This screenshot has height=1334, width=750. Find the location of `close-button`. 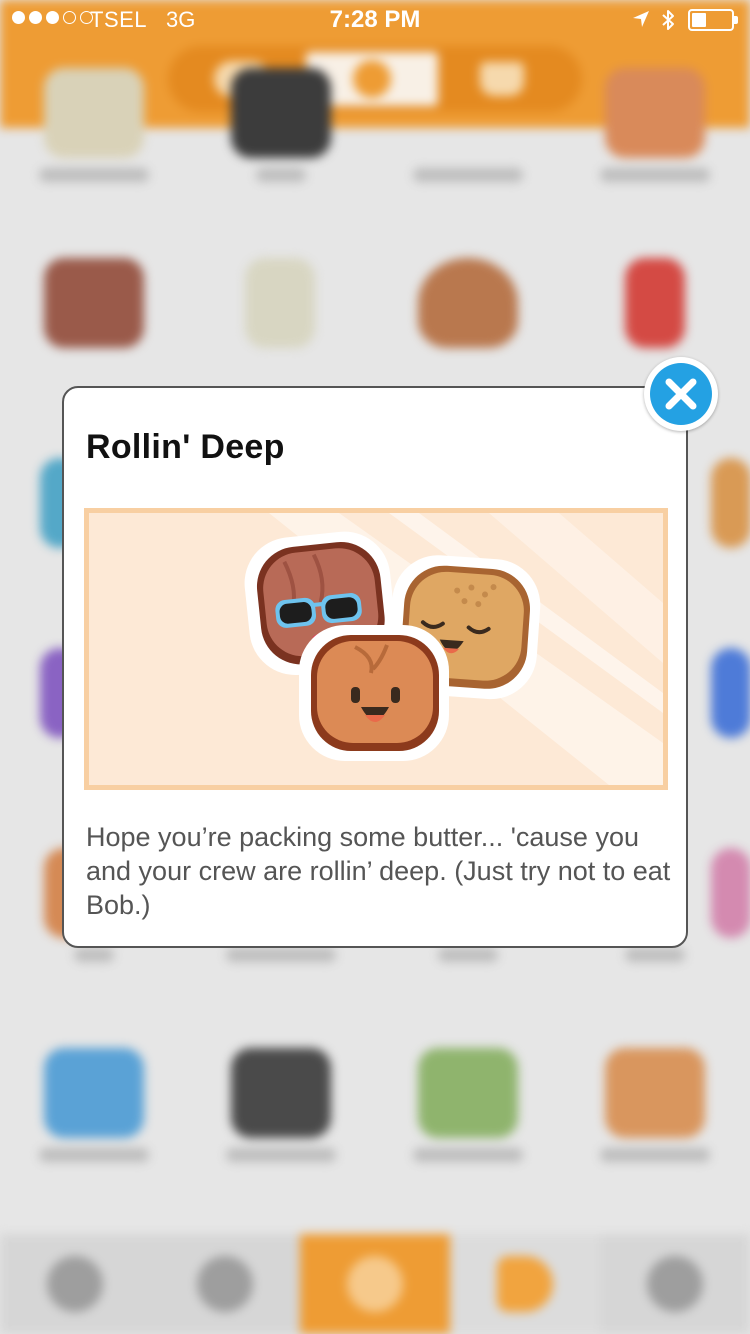

close-button is located at coordinates (681, 394).